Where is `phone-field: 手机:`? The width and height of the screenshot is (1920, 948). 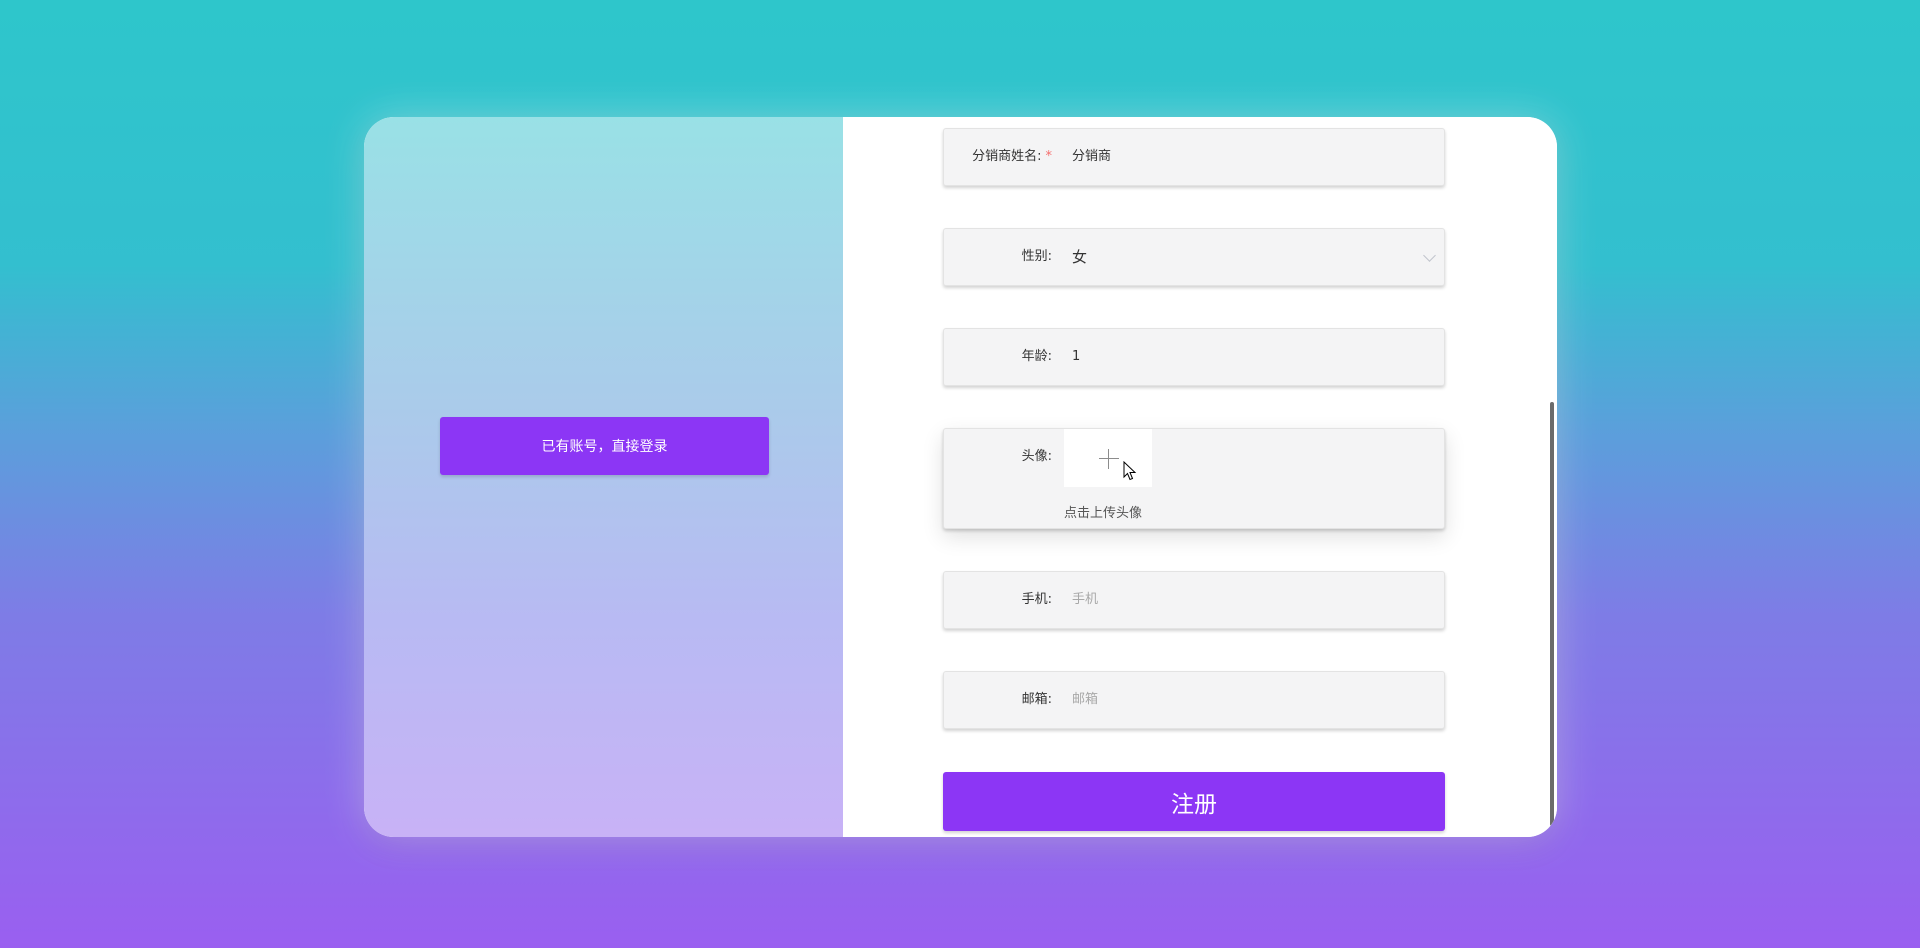
phone-field: 手机: is located at coordinates (1194, 600).